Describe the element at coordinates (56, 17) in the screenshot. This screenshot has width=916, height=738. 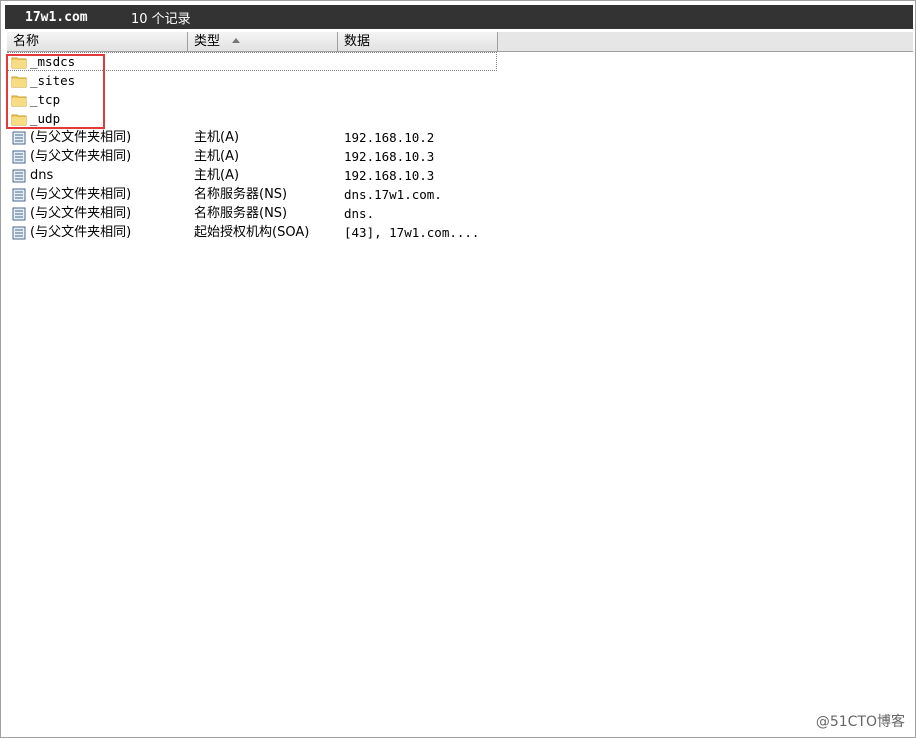
I see `zone-name: 17w1.com` at that location.